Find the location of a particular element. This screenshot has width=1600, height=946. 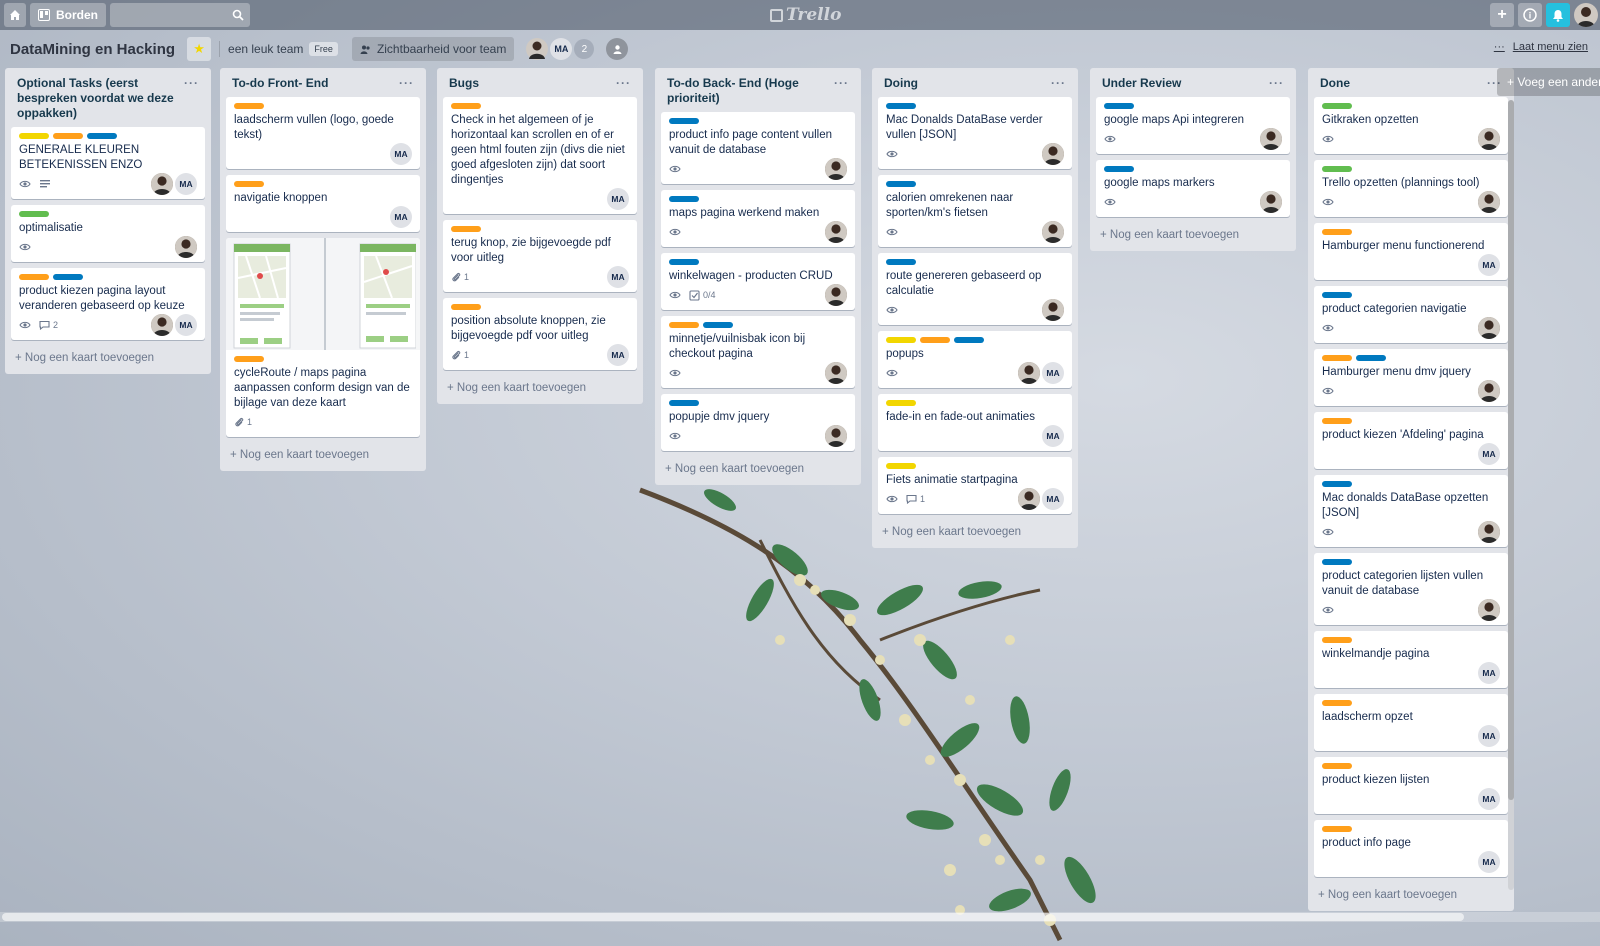

card: Fiets animatie startpagina 1 MA is located at coordinates (975, 485).